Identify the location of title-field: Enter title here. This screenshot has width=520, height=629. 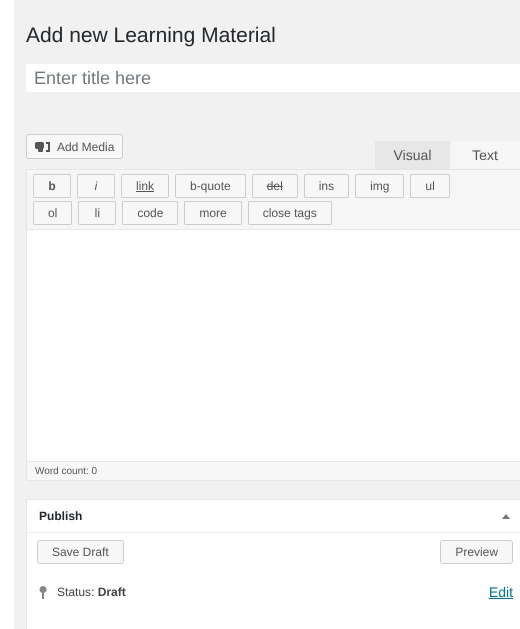
(273, 78).